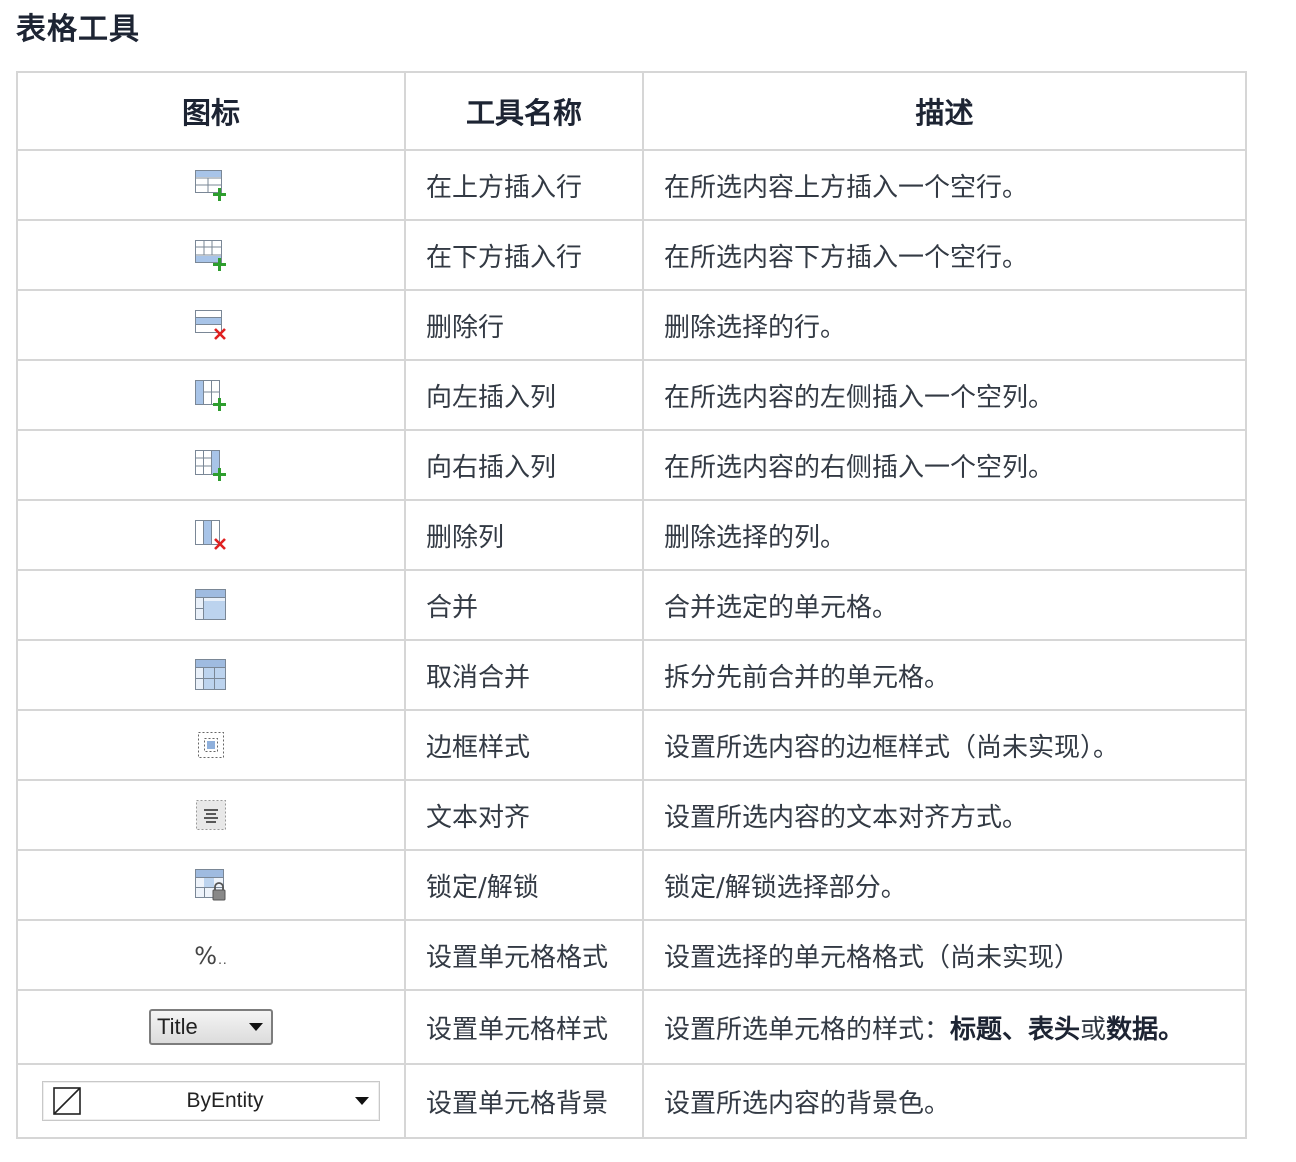 The height and width of the screenshot is (1162, 1296). I want to click on no-fill-swatch-icon, so click(67, 1101).